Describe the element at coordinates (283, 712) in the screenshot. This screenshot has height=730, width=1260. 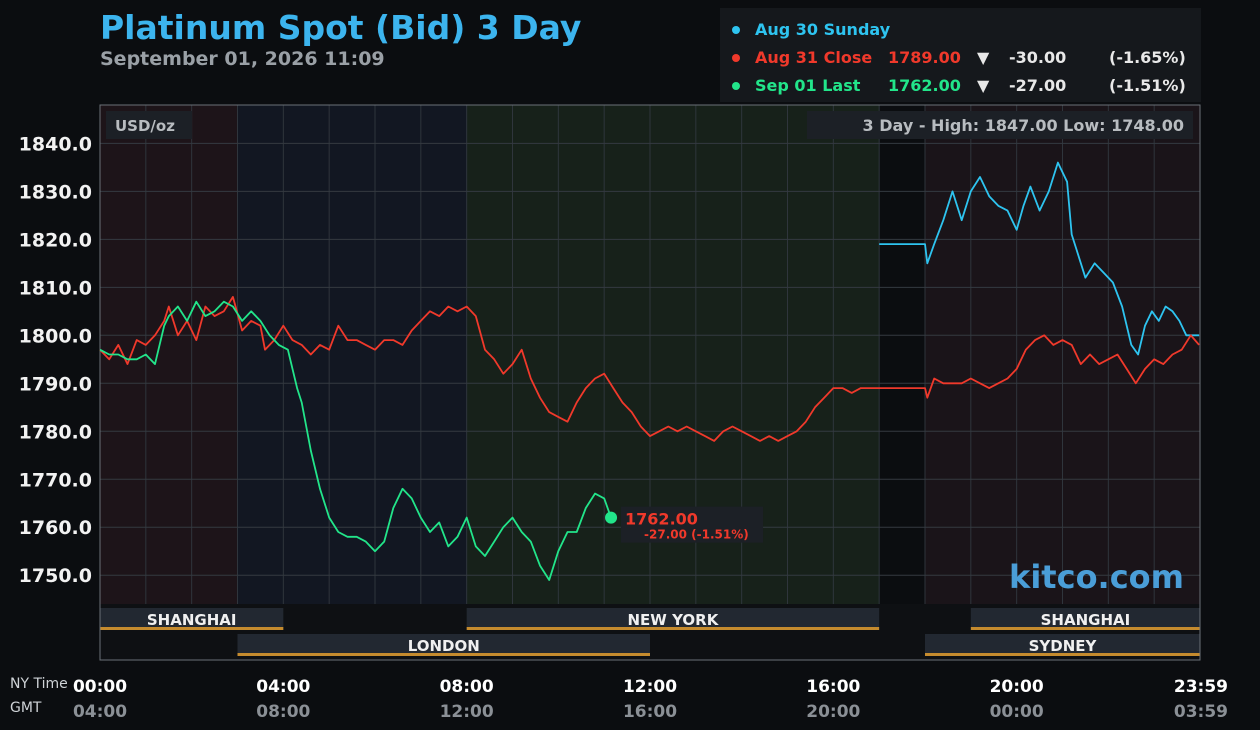
I see `x-tick-label-gmt: 08:00` at that location.